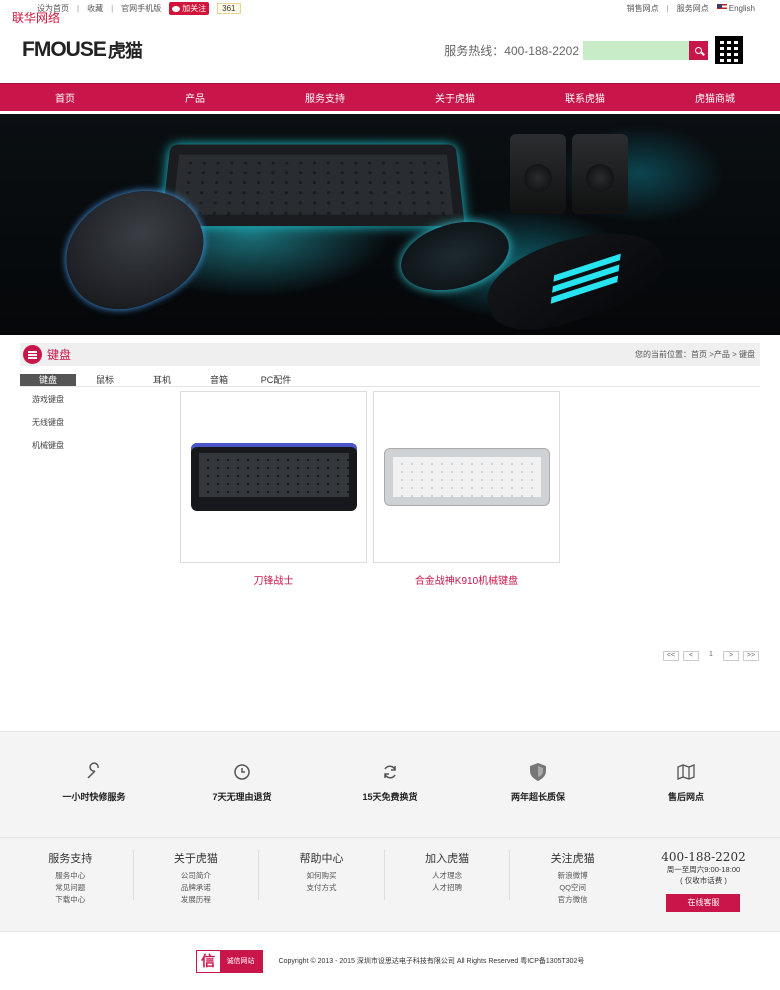  What do you see at coordinates (466, 579) in the screenshot?
I see `product-name: 合金战神K910机械键盘` at bounding box center [466, 579].